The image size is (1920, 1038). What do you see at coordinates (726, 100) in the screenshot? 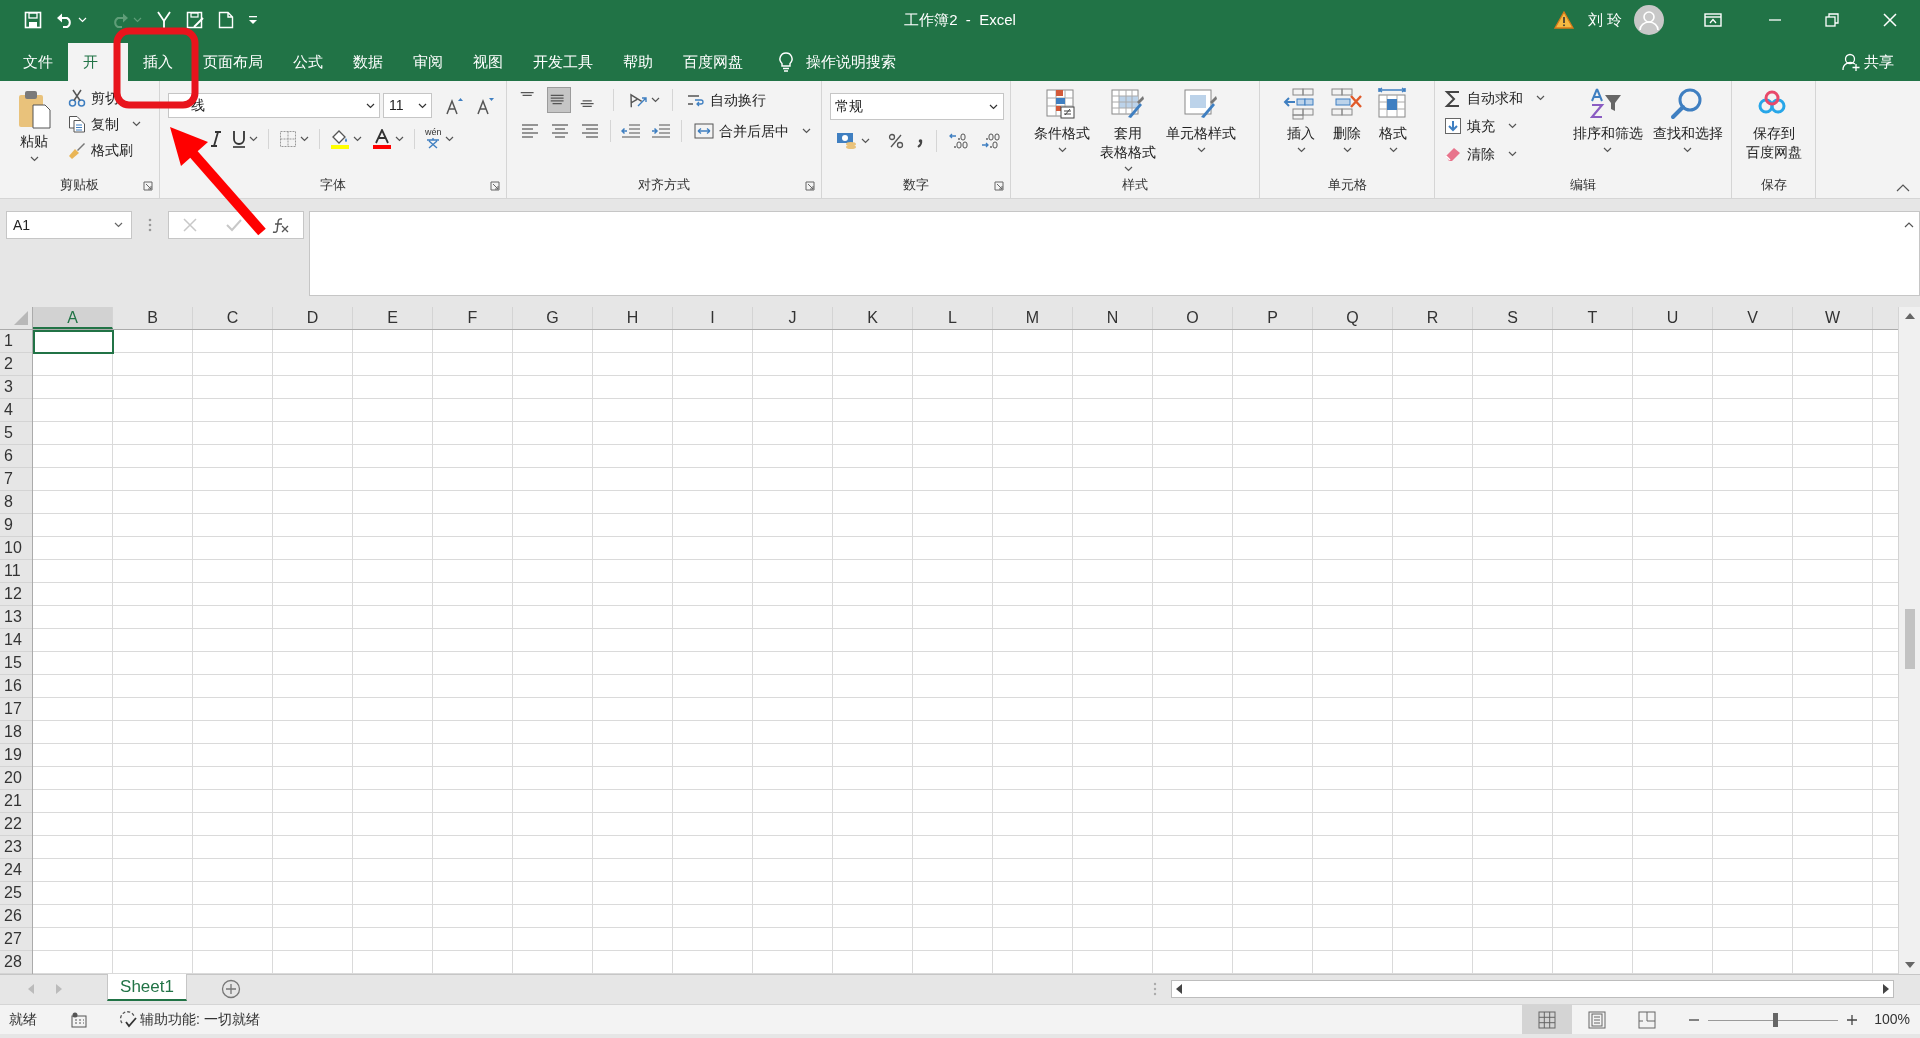
I see `ribbon-button: 自动换行` at bounding box center [726, 100].